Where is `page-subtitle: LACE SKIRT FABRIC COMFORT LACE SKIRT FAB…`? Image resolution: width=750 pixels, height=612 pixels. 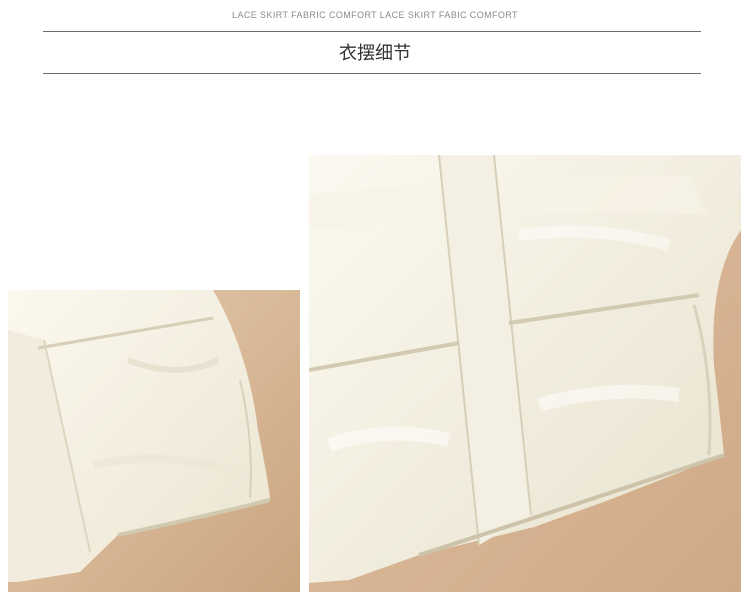 page-subtitle: LACE SKIRT FABRIC COMFORT LACE SKIRT FAB… is located at coordinates (375, 15).